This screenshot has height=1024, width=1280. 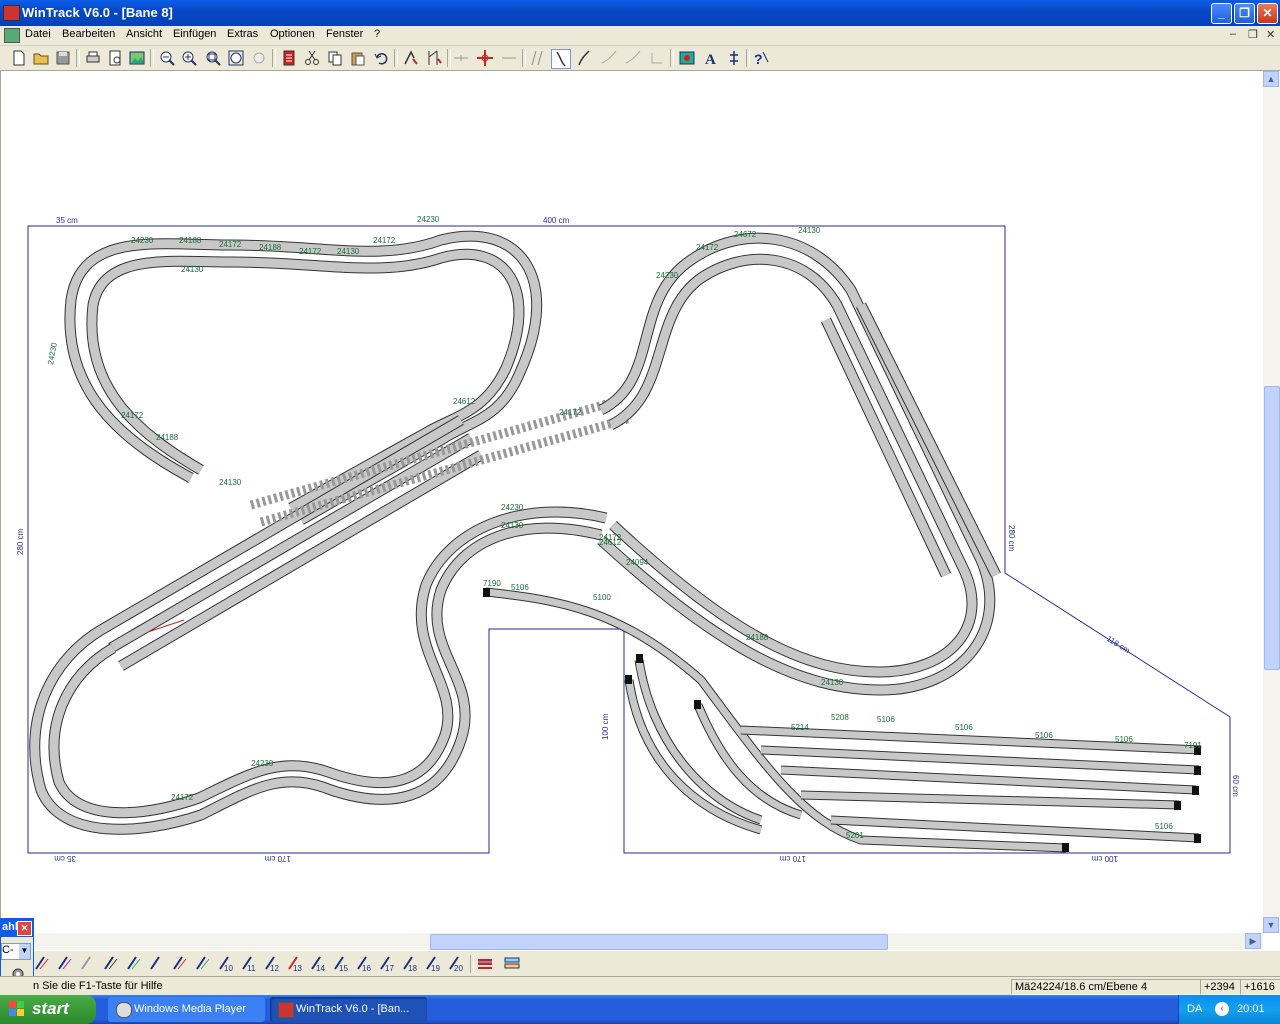 What do you see at coordinates (43, 964) in the screenshot?
I see `layer-1-icon` at bounding box center [43, 964].